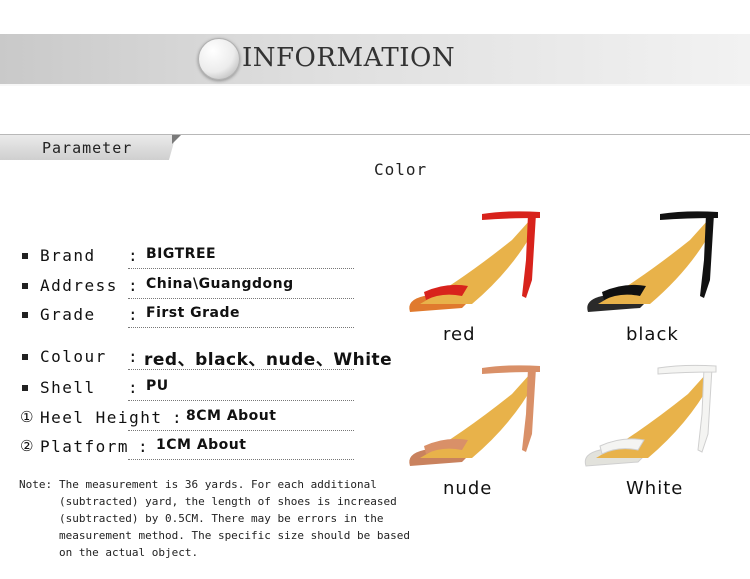  Describe the element at coordinates (36, 484) in the screenshot. I see `note-prefix: Note:` at that location.